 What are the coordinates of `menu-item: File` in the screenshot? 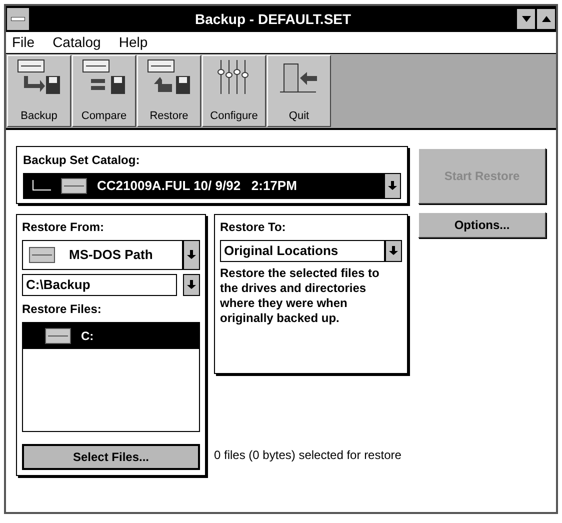 It's located at (23, 42).